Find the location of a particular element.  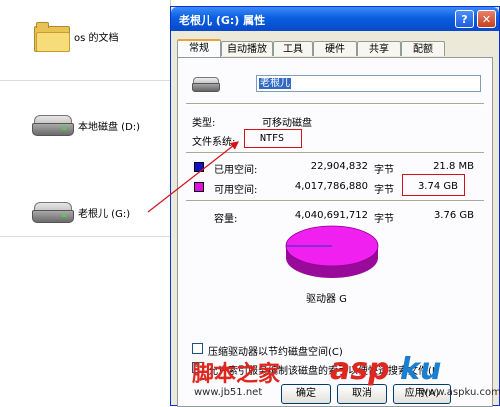

tab-autoplay: 自动播放 is located at coordinates (247, 48).